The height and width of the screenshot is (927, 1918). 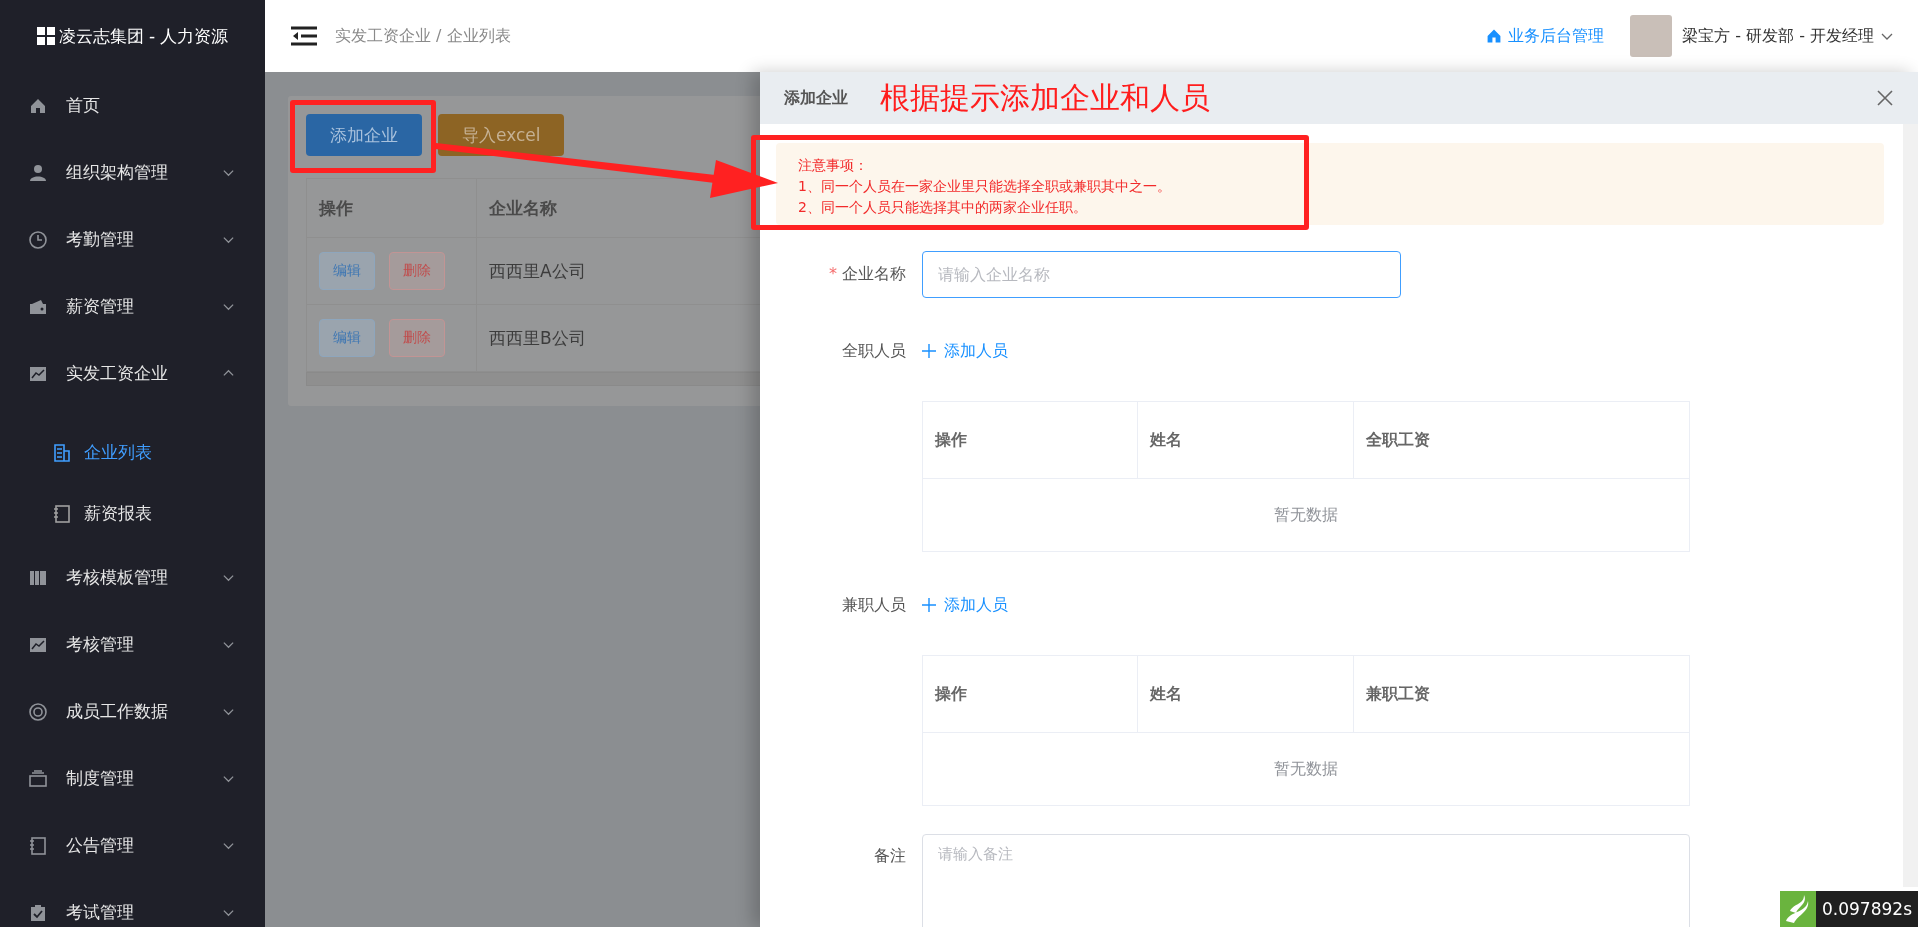 I want to click on sidebar-item: 组织架构管理, so click(x=132, y=172).